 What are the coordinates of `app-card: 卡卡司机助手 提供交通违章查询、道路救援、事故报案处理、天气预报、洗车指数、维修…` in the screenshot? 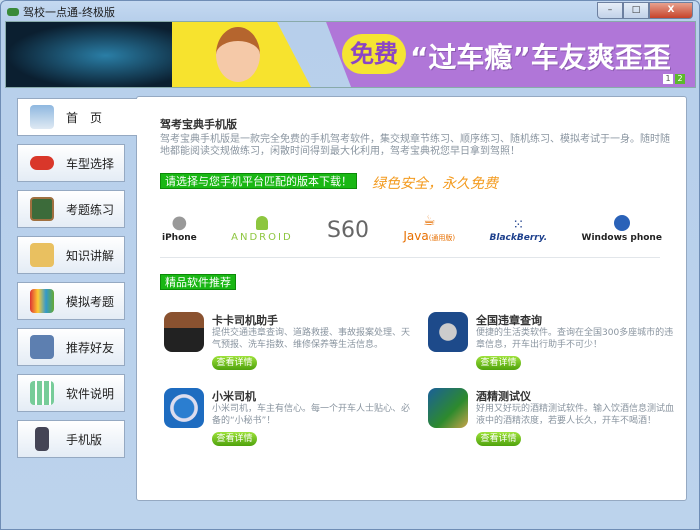 It's located at (289, 342).